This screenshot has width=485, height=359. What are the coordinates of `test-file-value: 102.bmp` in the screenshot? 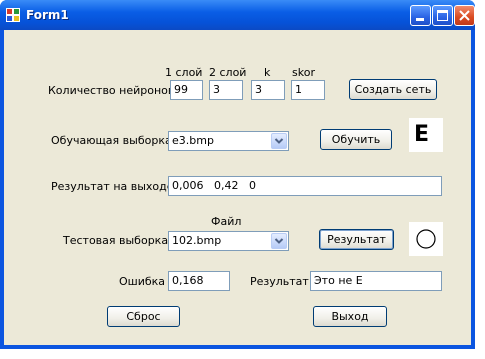 It's located at (197, 240).